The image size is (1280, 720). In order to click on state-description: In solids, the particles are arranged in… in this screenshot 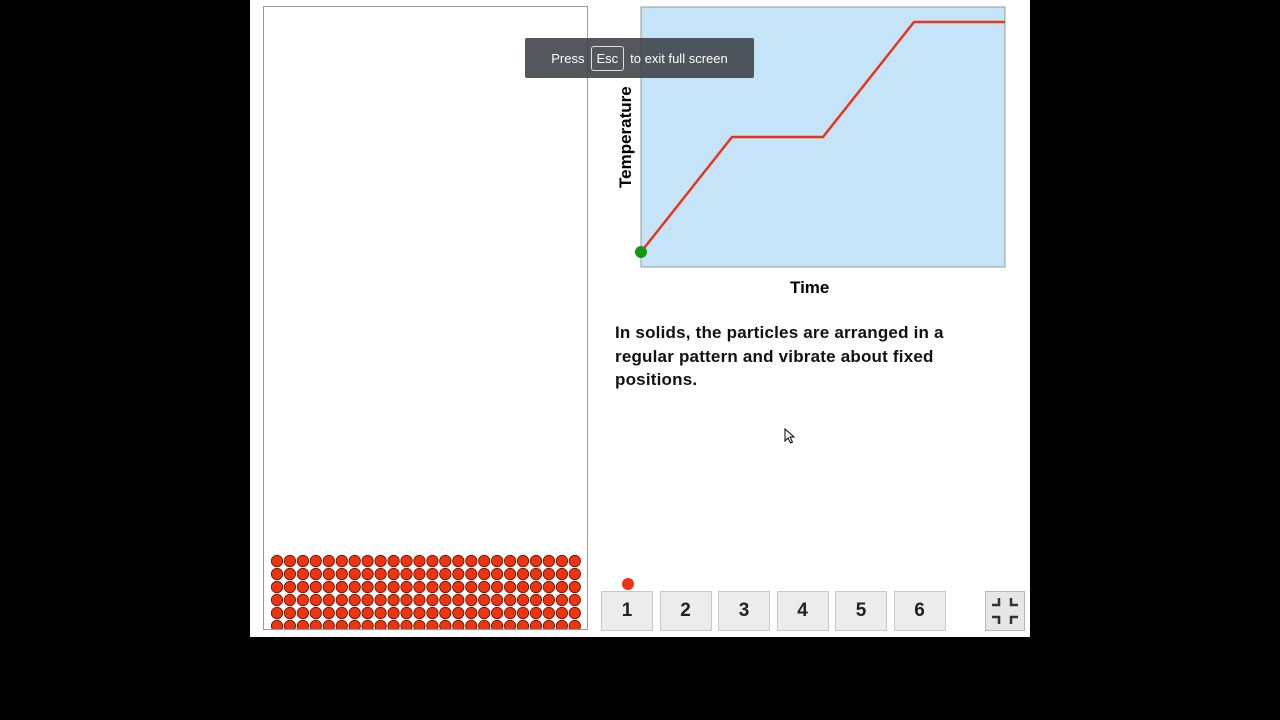, I will do `click(779, 356)`.